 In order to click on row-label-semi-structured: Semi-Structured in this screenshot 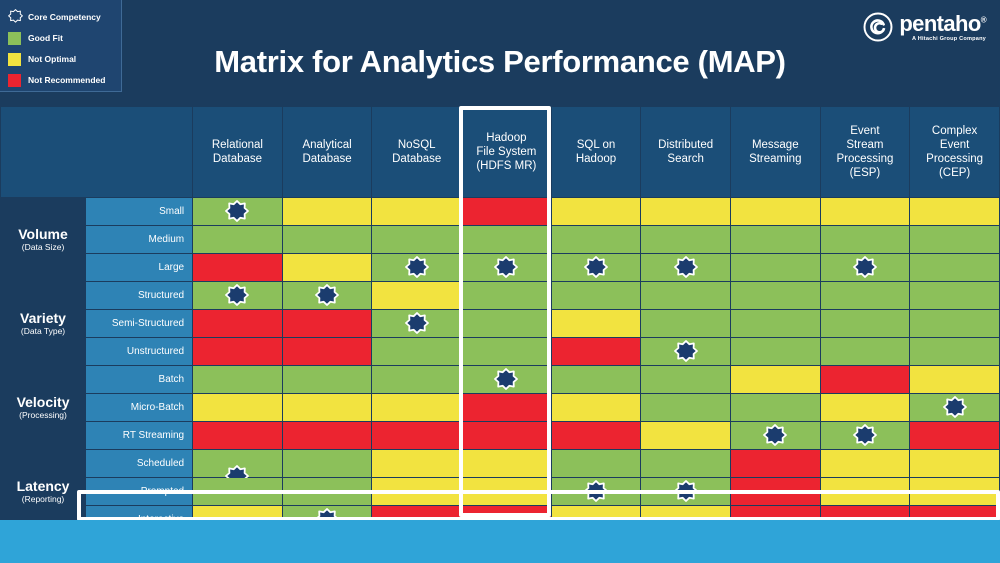, I will do `click(139, 323)`.